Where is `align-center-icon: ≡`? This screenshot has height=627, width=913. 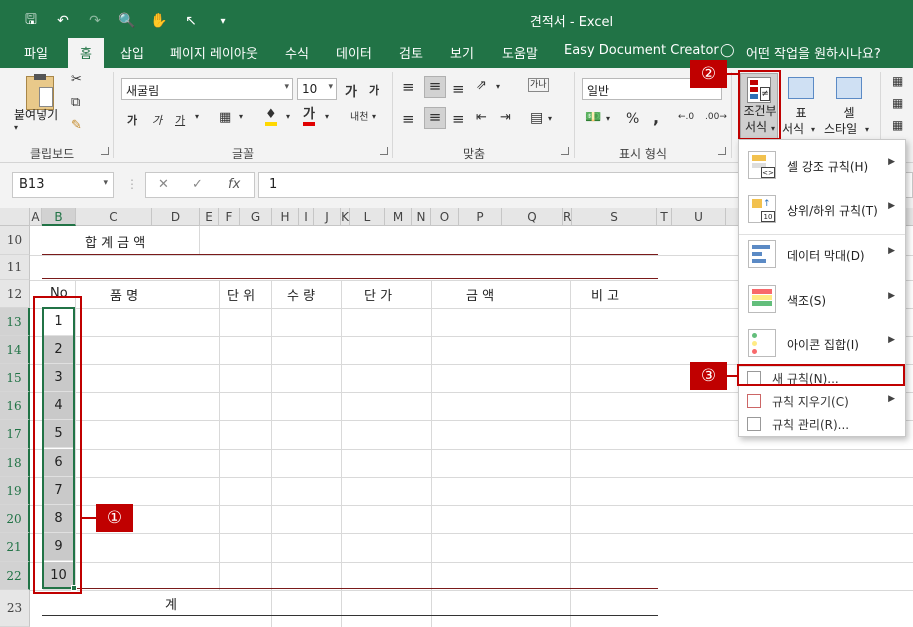 align-center-icon: ≡ is located at coordinates (435, 118).